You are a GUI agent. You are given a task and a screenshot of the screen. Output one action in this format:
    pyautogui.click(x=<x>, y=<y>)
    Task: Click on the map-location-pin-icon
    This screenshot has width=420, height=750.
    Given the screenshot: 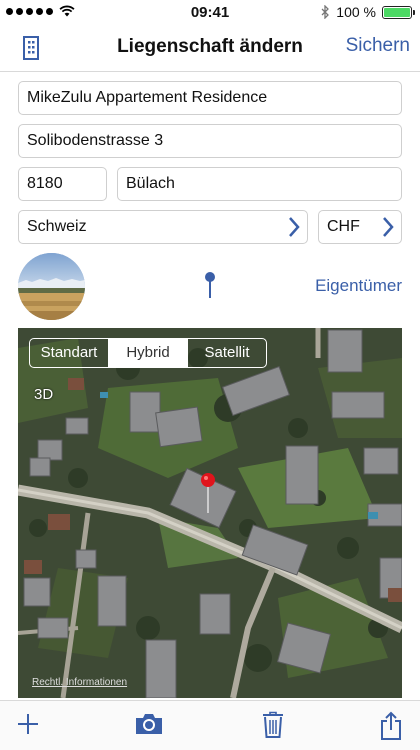 What is the action you would take?
    pyautogui.click(x=208, y=493)
    